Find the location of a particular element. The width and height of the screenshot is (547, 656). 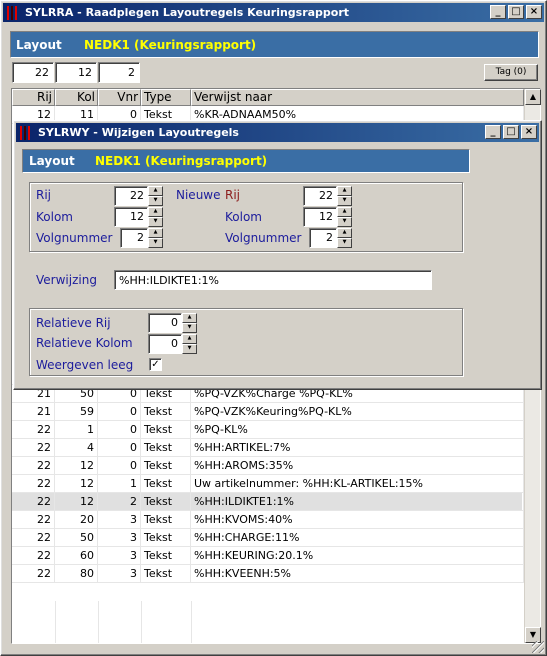

cell-kol: 59 is located at coordinates (76, 412).